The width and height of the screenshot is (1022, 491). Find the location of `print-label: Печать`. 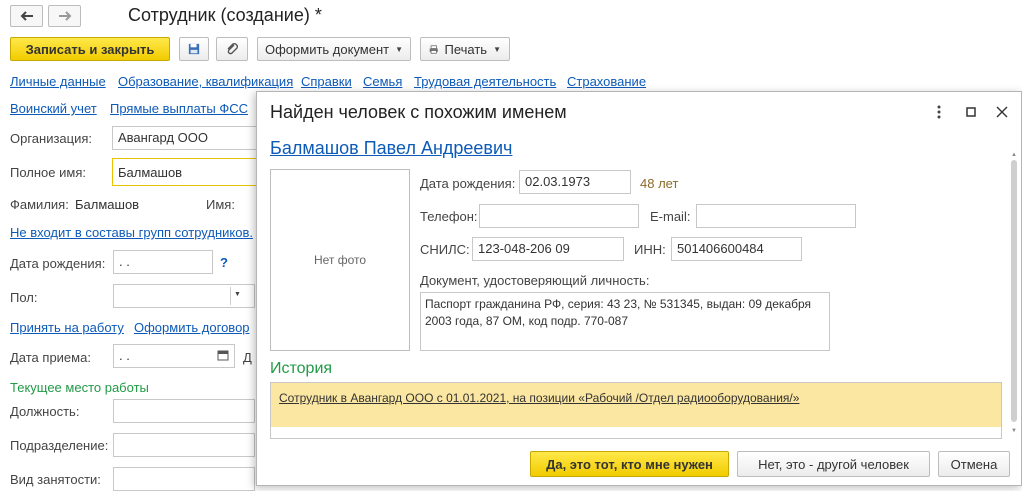

print-label: Печать is located at coordinates (466, 49).